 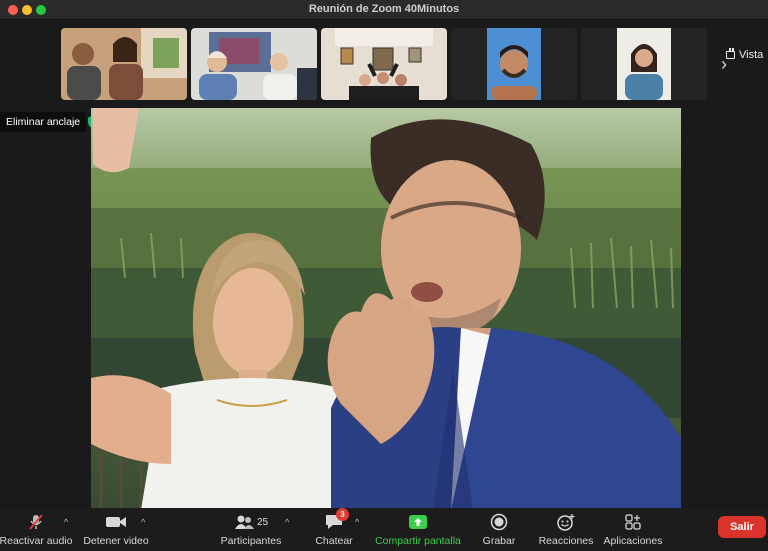 I want to click on share-screen-label: Compartir pantalla, so click(x=418, y=541).